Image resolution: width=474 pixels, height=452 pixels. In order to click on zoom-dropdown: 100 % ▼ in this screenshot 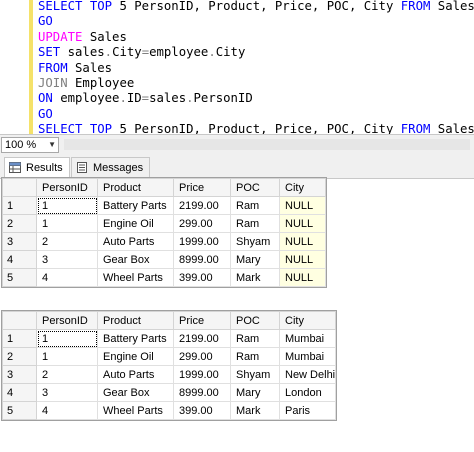, I will do `click(30, 145)`.